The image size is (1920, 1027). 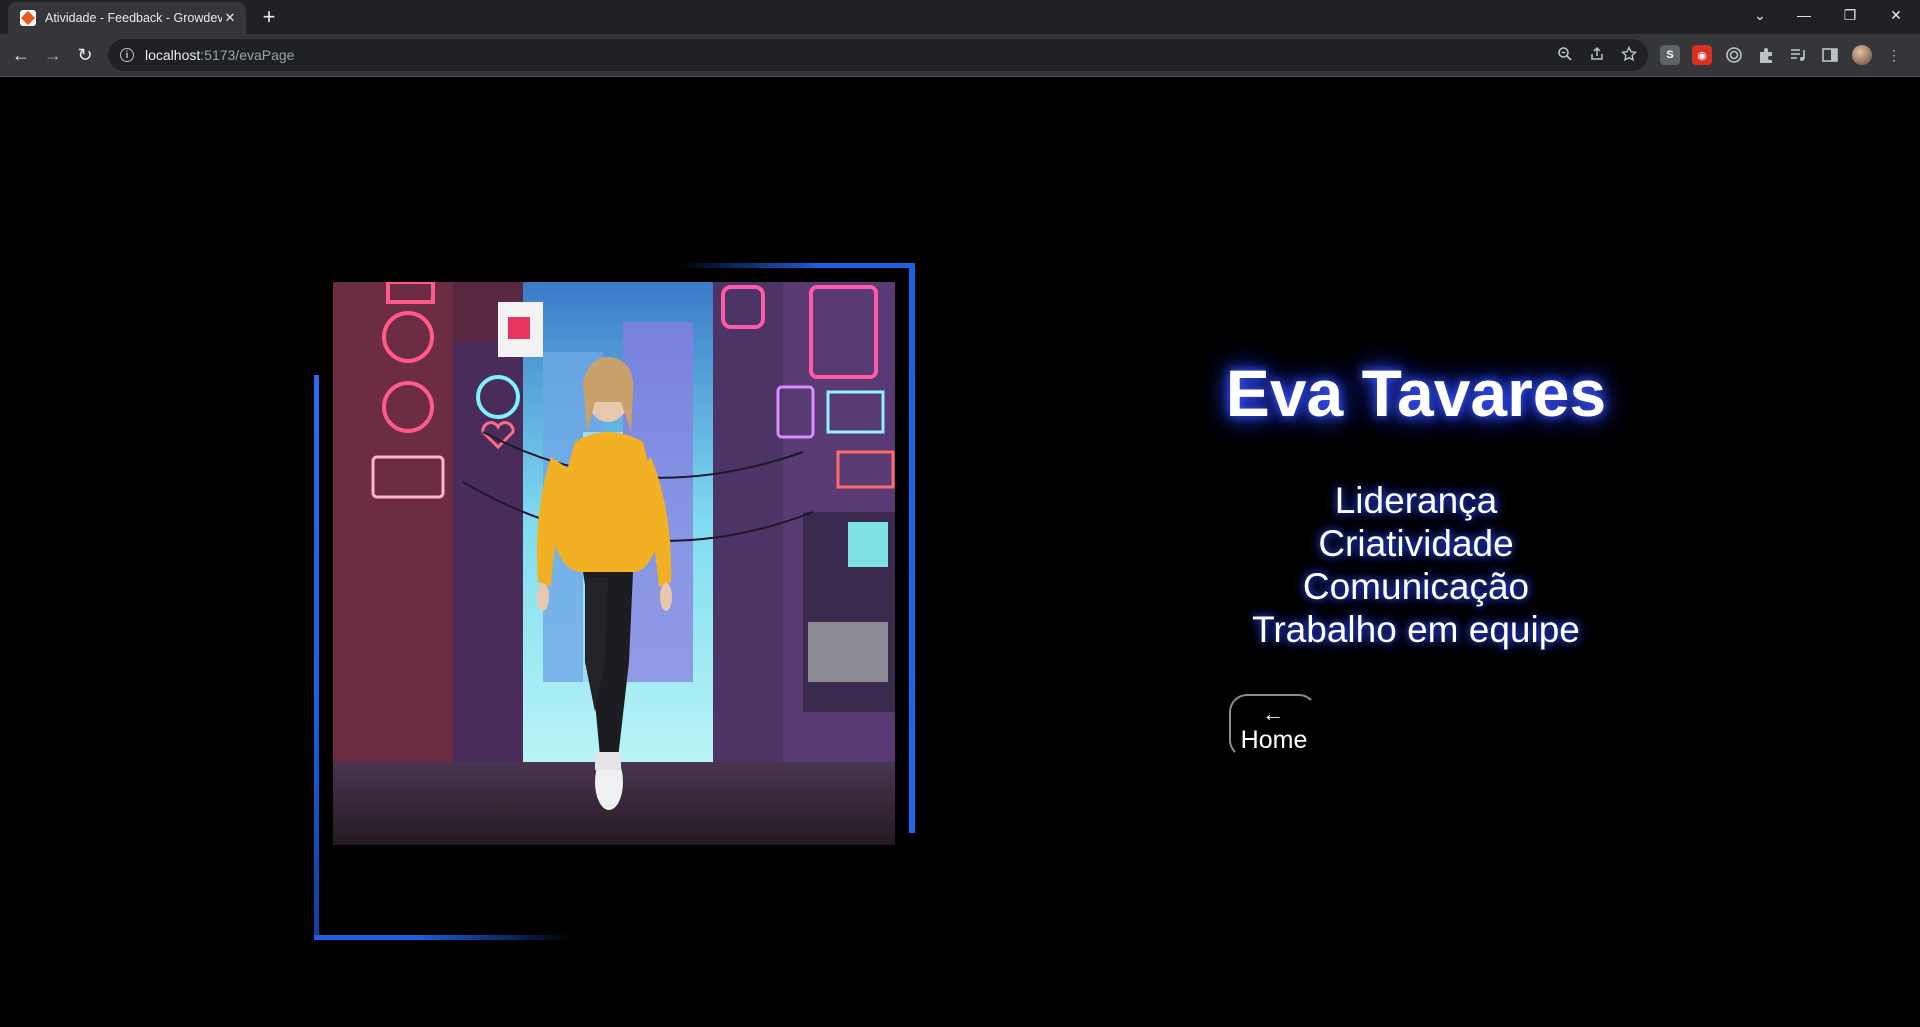 What do you see at coordinates (796, 265) in the screenshot?
I see `frame-accent-top` at bounding box center [796, 265].